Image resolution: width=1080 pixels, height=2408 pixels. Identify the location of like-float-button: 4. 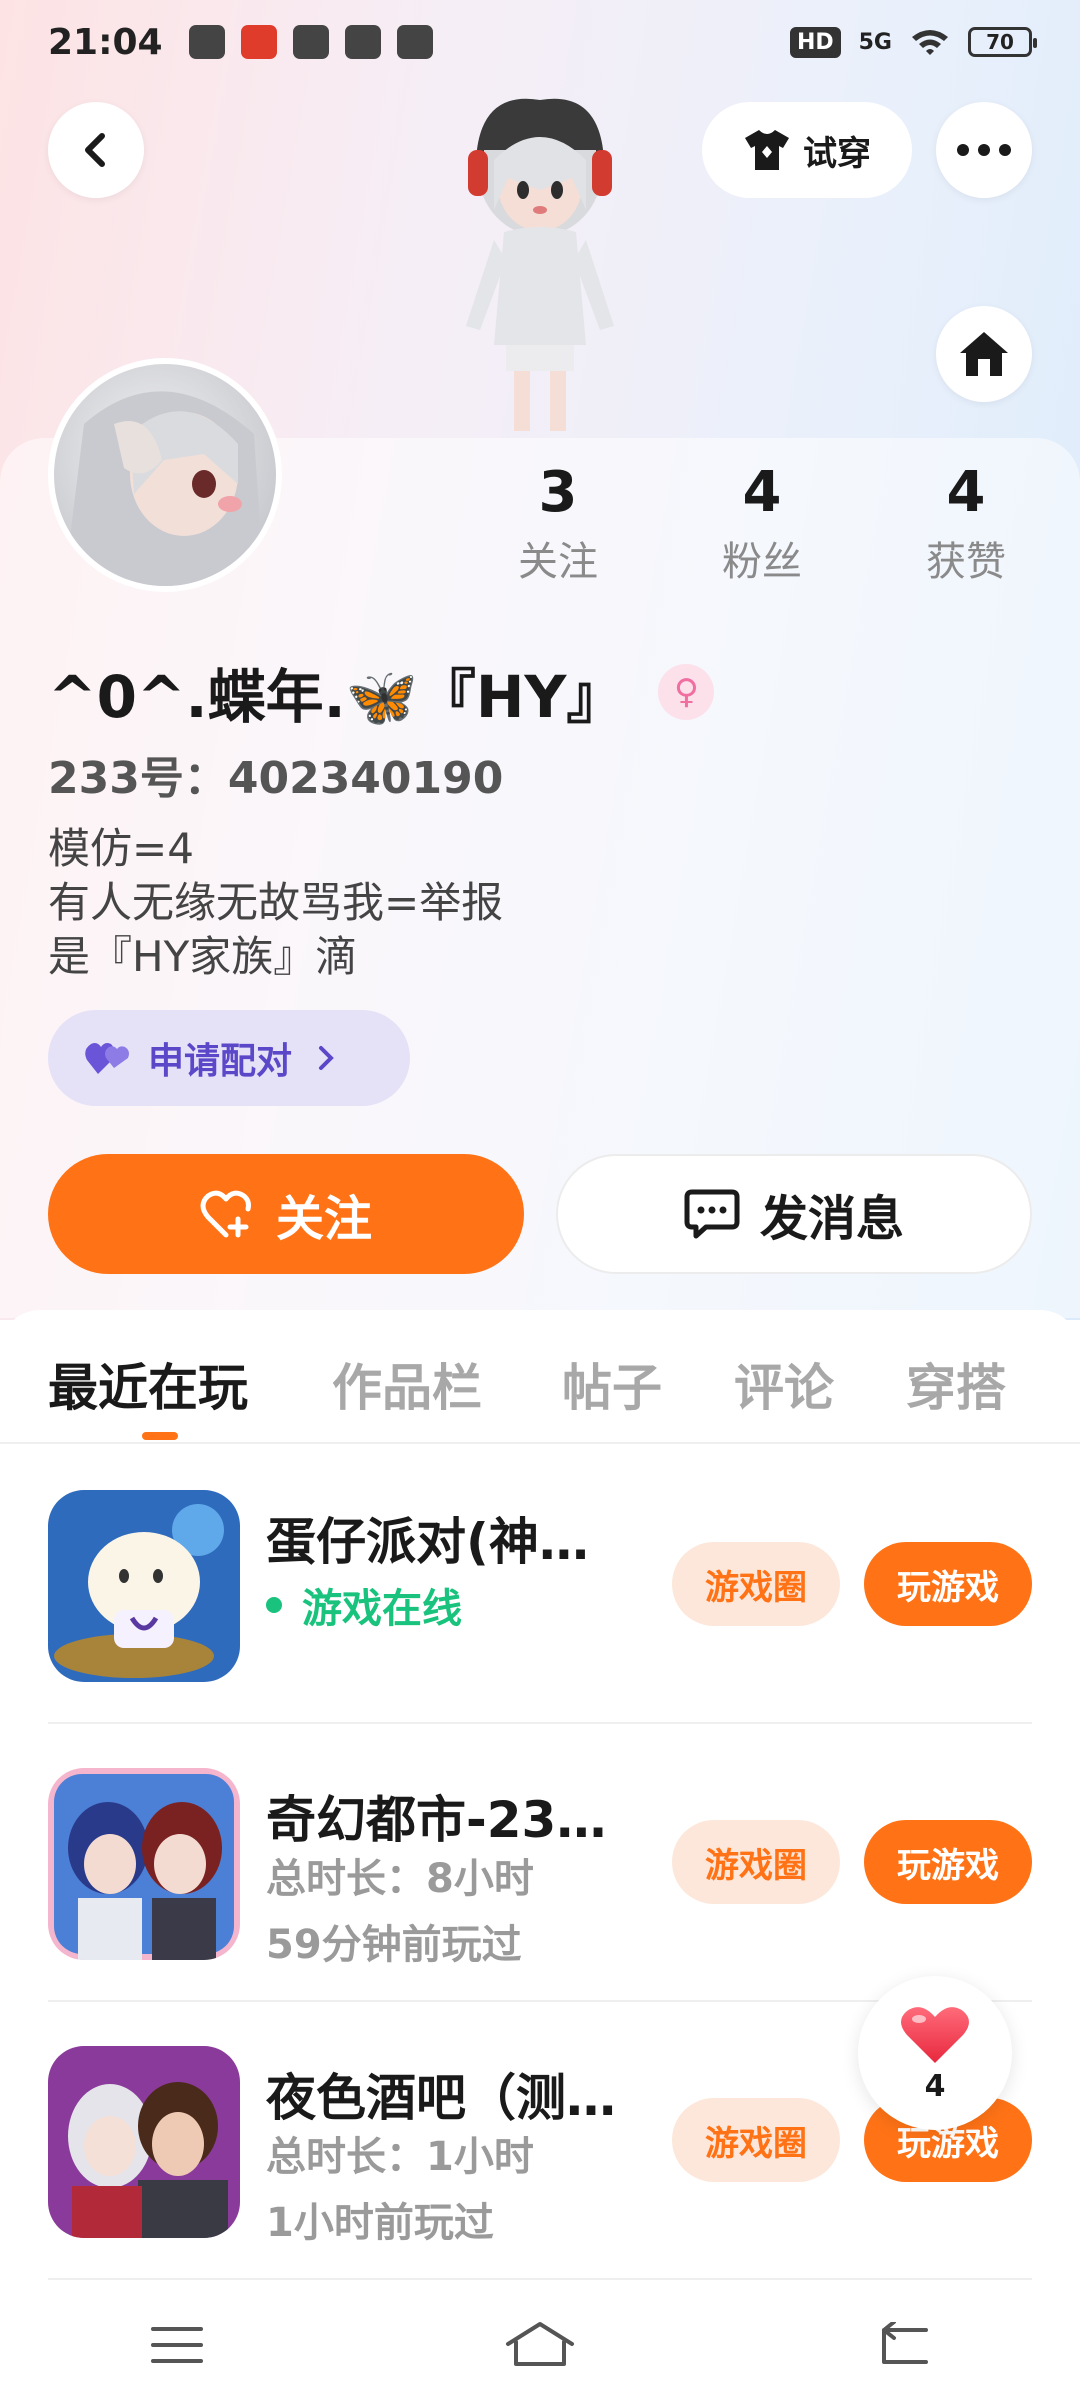
(935, 2053).